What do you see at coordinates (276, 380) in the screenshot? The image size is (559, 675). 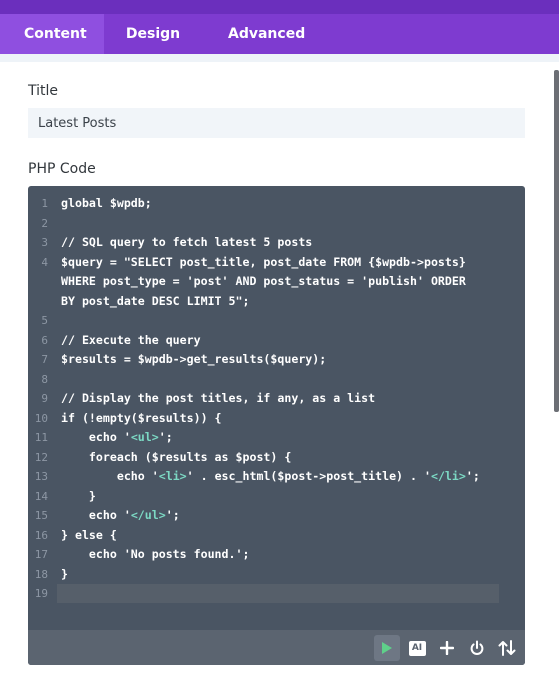 I see `code-line: 8` at bounding box center [276, 380].